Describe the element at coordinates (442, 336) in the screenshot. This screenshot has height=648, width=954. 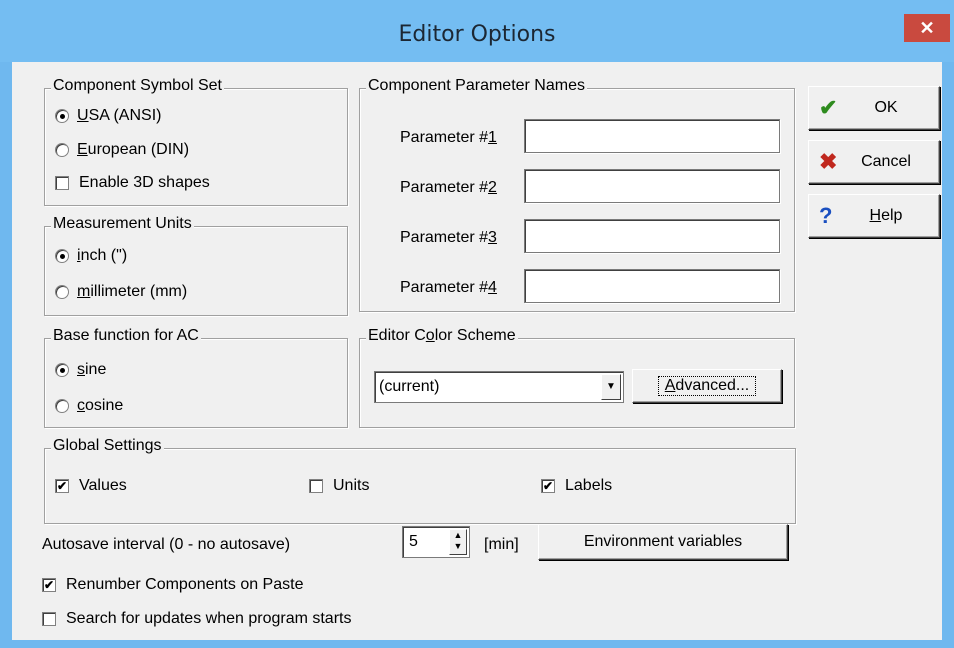
I see `color-scheme-title: Editor Color Scheme` at that location.